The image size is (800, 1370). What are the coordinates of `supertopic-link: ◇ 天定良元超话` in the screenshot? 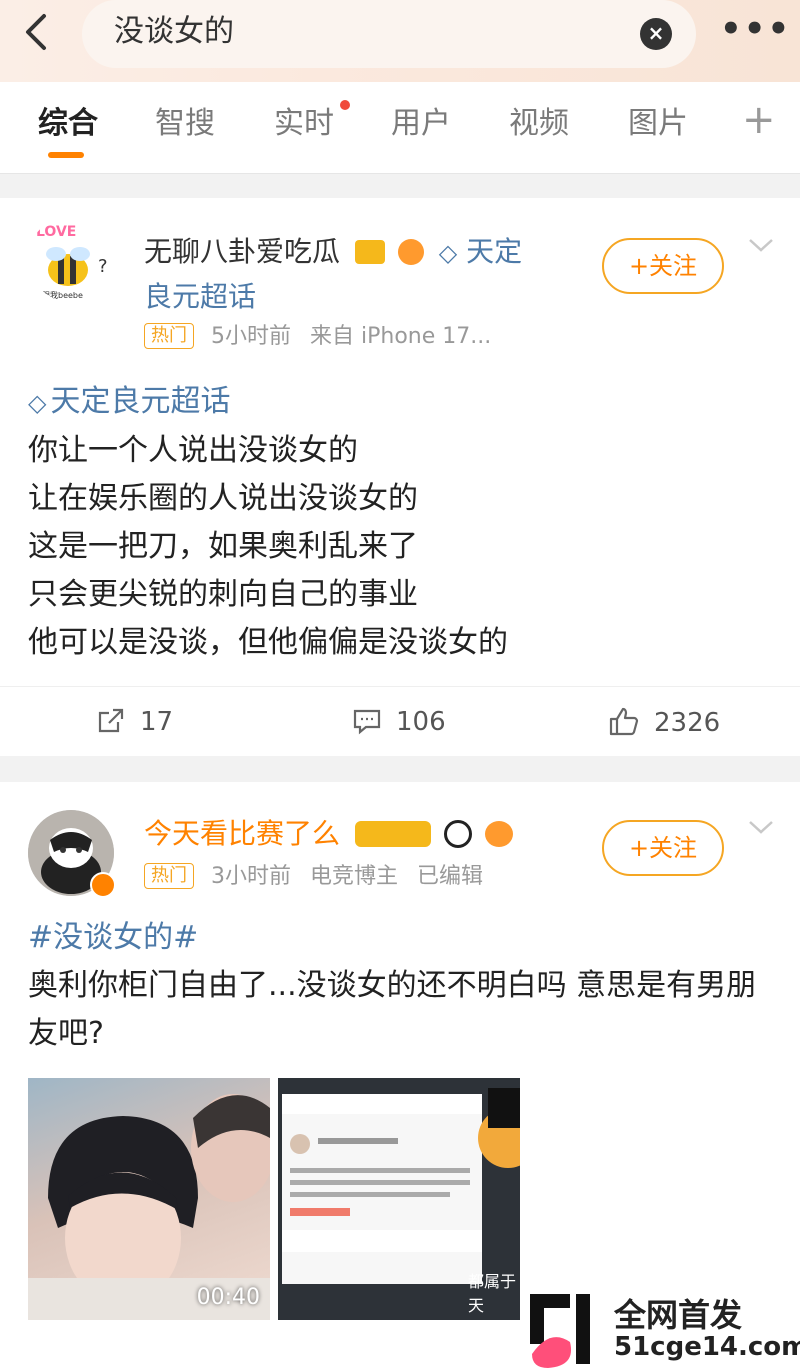 It's located at (400, 402).